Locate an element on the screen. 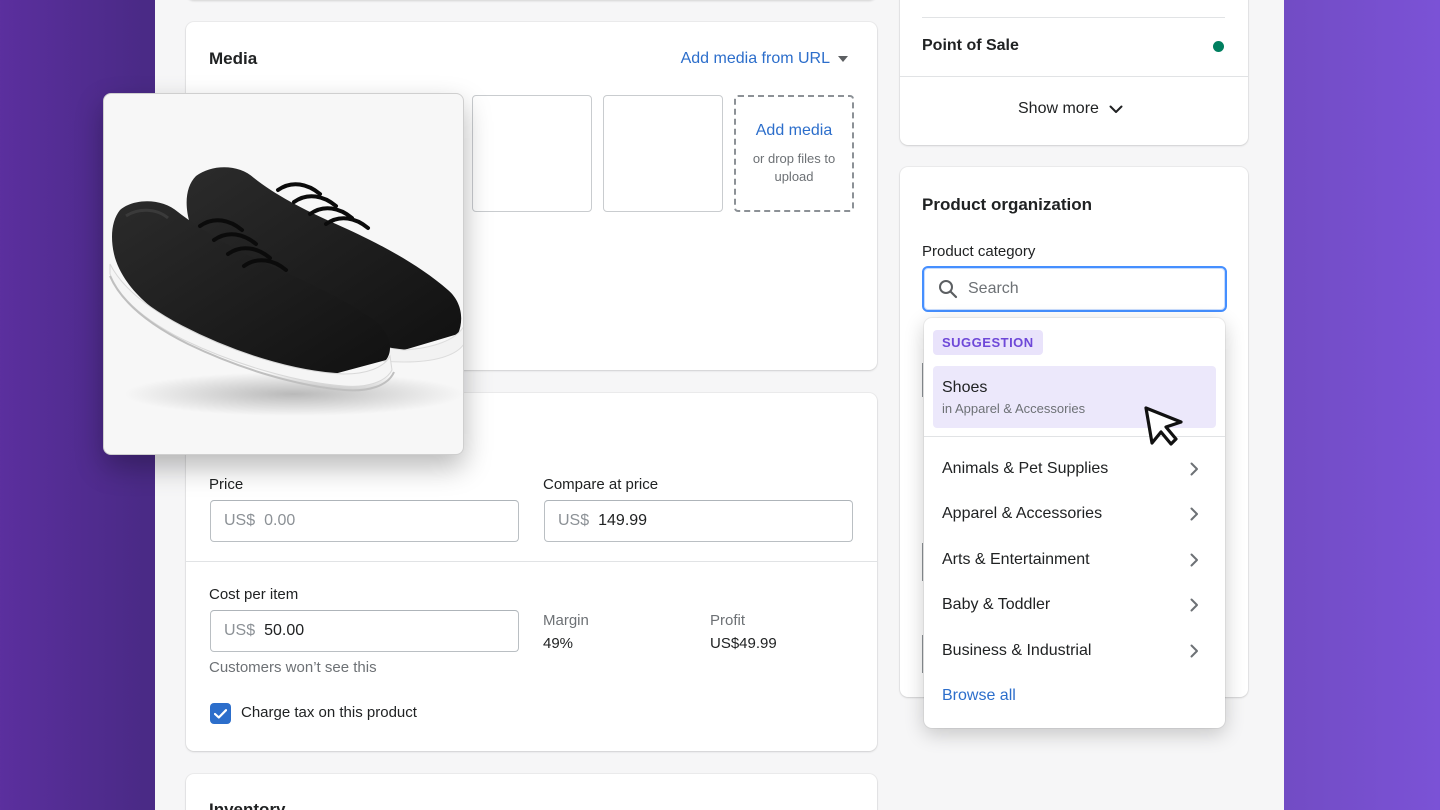 Image resolution: width=1440 pixels, height=810 pixels. category-option-label: Arts & Entertainment is located at coordinates (1016, 559).